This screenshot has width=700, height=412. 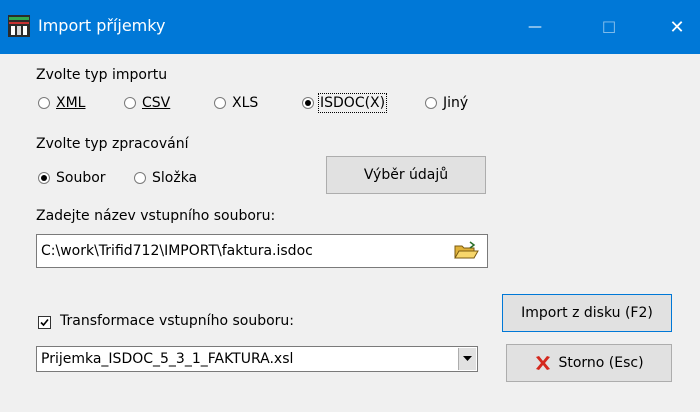 What do you see at coordinates (543, 363) in the screenshot?
I see `red-x-icon` at bounding box center [543, 363].